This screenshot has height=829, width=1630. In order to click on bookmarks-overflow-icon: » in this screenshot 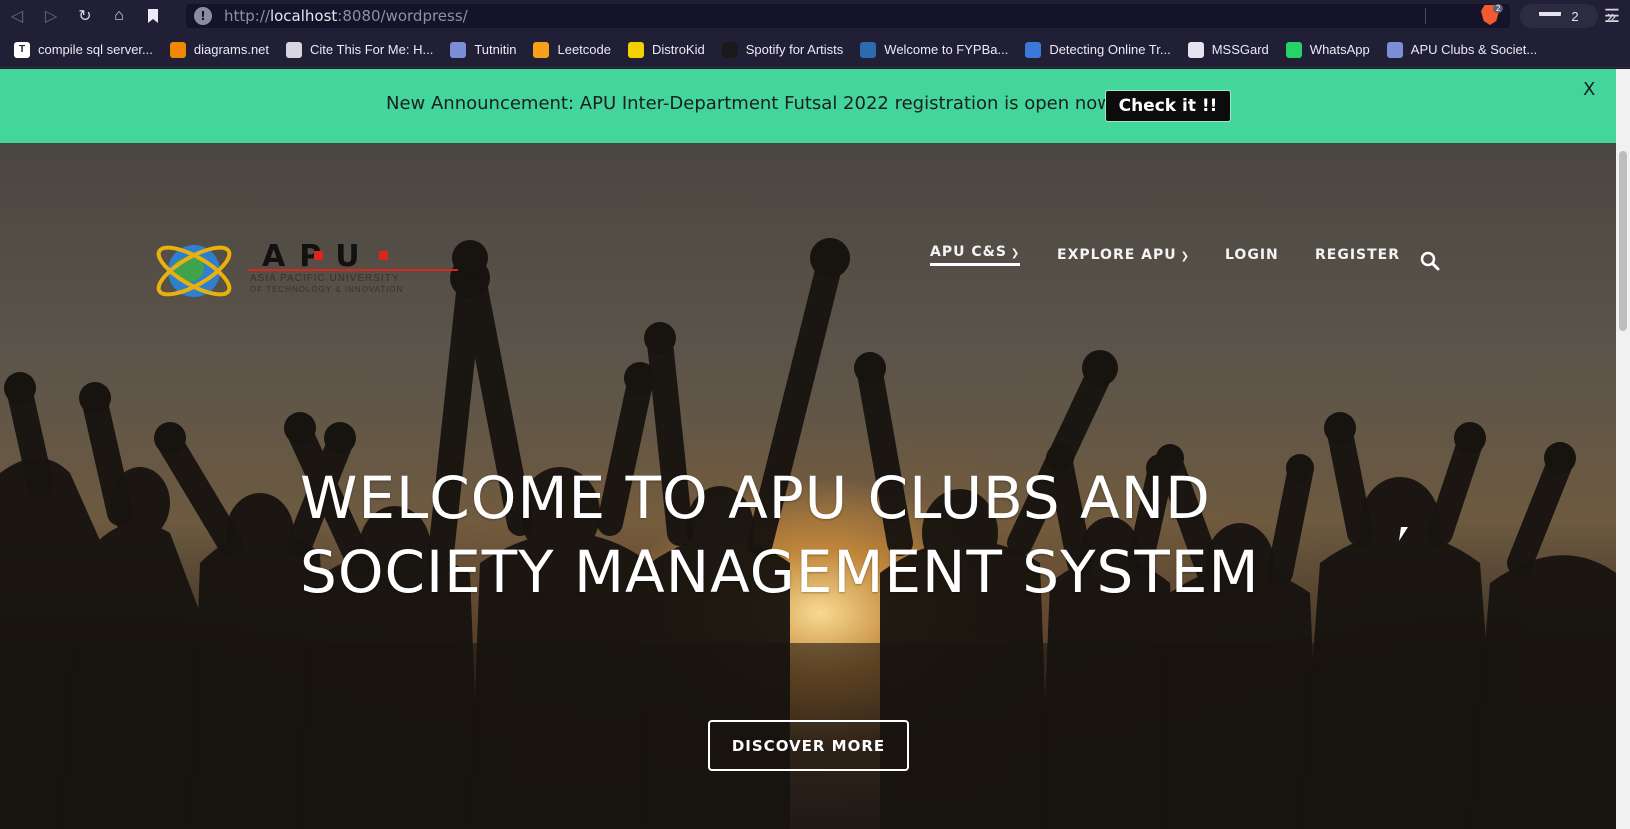, I will do `click(1611, 17)`.